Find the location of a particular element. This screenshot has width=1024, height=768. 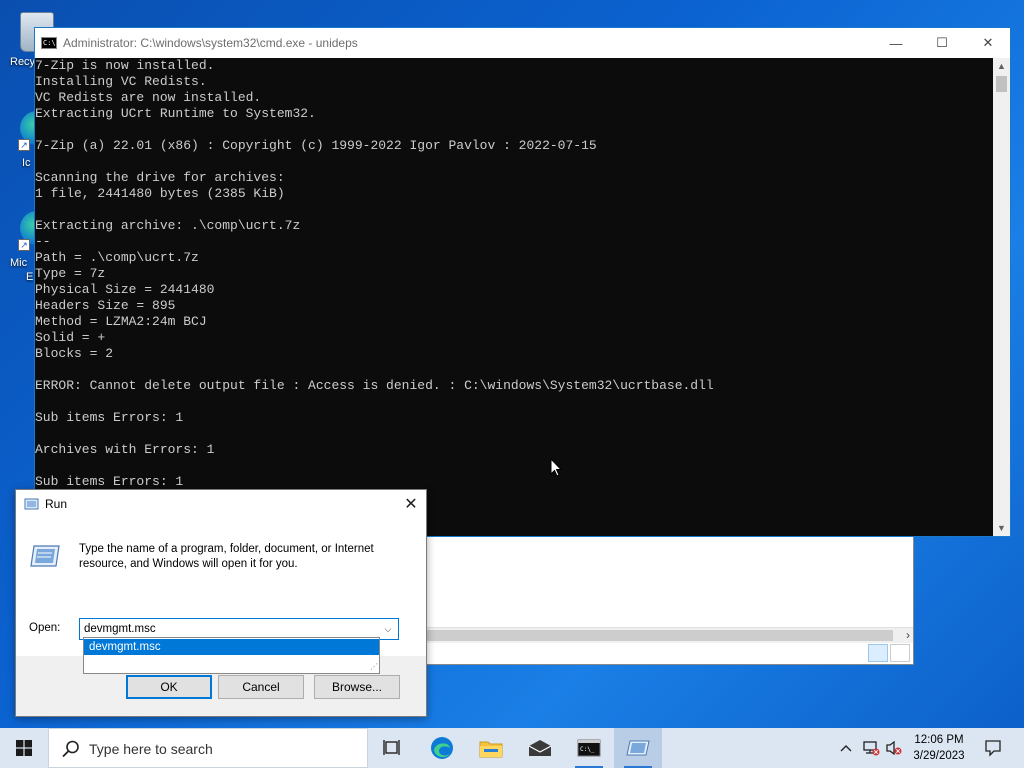

background-window: › is located at coordinates (667, 601).